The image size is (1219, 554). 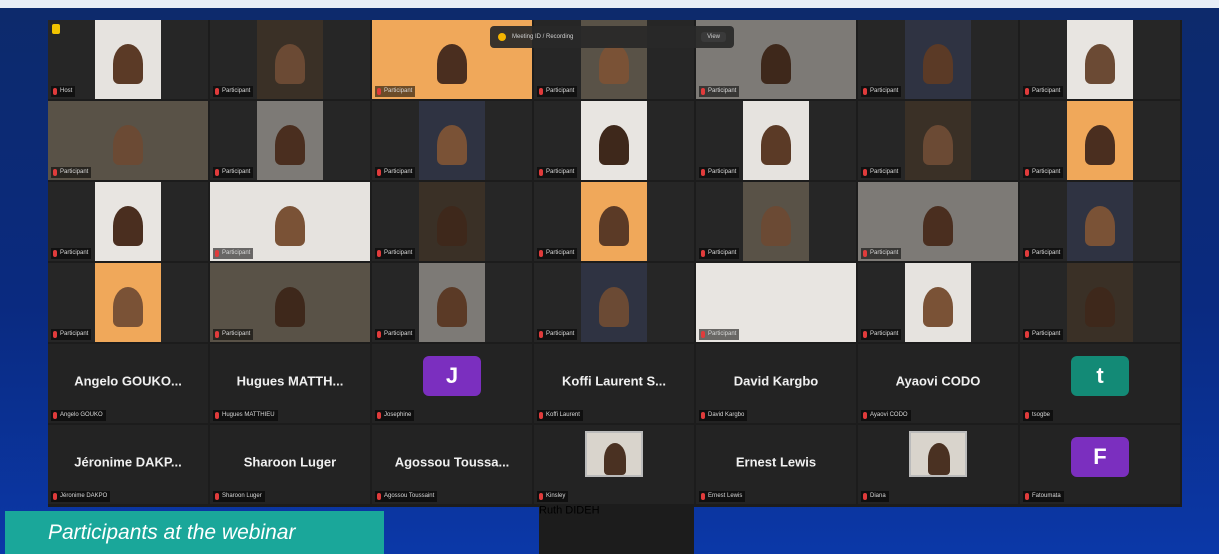 What do you see at coordinates (614, 454) in the screenshot?
I see `participant-photo` at bounding box center [614, 454].